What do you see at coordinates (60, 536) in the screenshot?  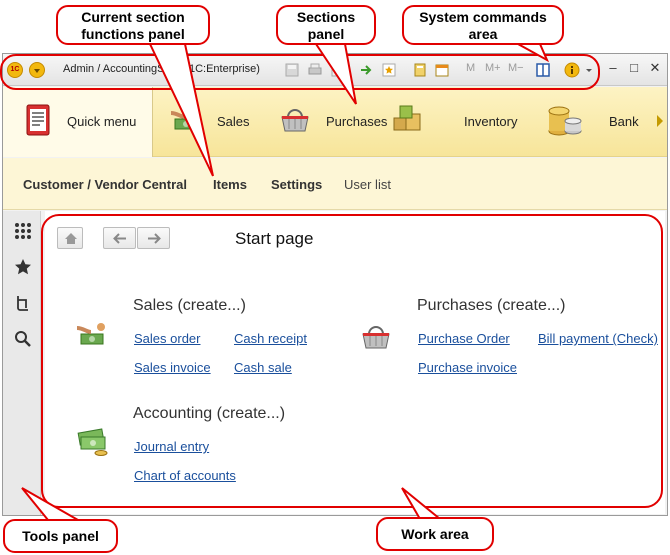 I see `callout-tools-panel: Tools panel` at bounding box center [60, 536].